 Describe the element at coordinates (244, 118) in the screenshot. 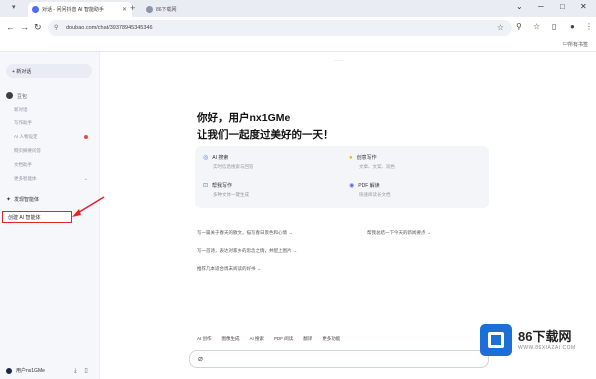

I see `greeting-title: 你好，用户nx1GMe` at that location.